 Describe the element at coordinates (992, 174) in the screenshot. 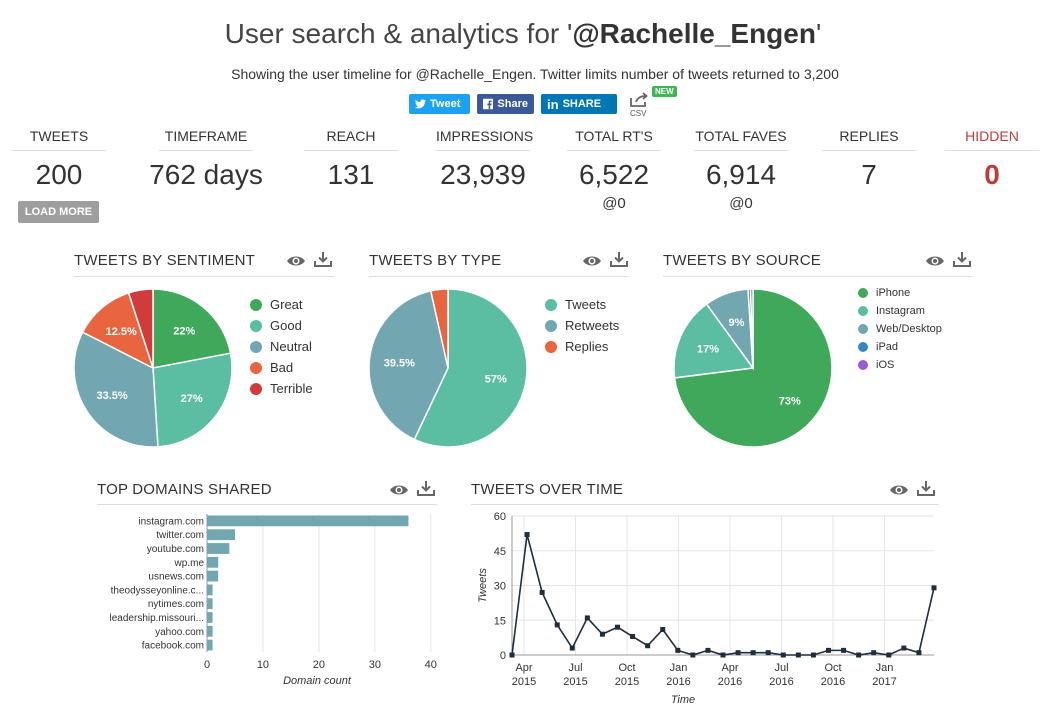

I see `stat-value: 0` at that location.